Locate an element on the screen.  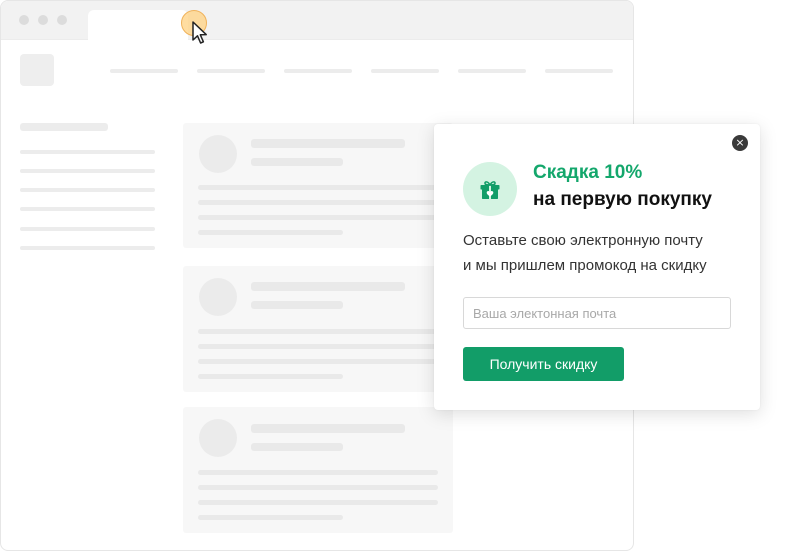
promo-description-line-1: Оставьте свою электронную почту is located at coordinates (583, 240).